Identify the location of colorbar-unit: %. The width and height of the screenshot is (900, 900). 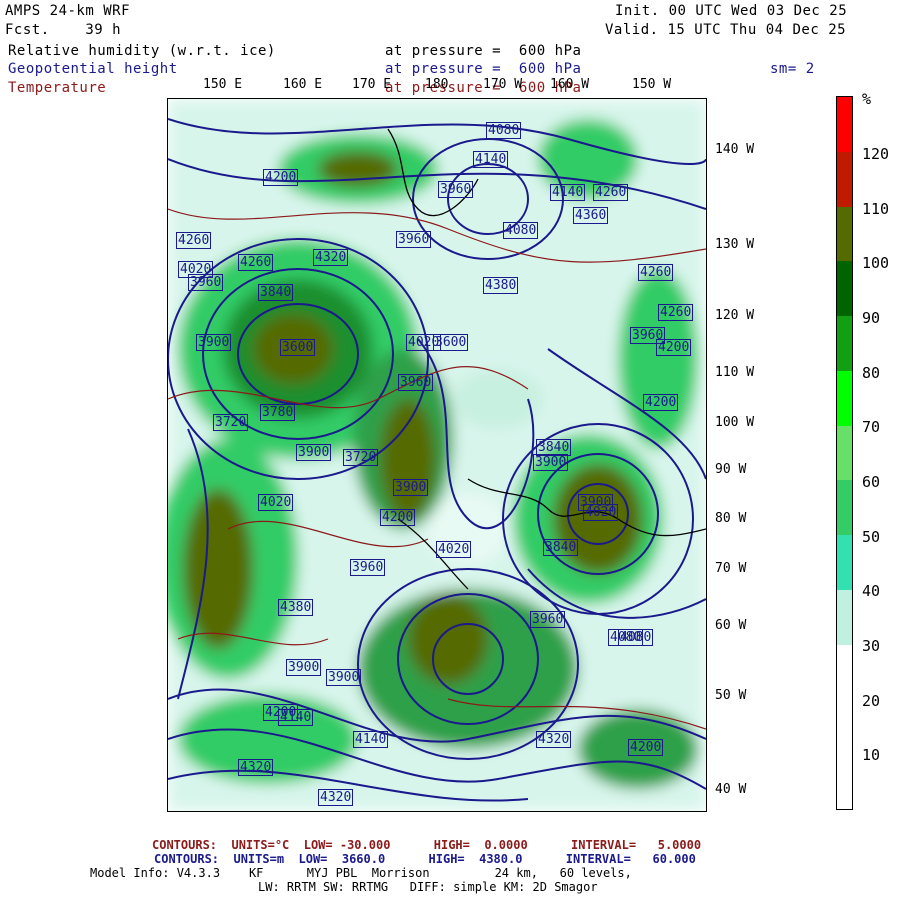
(867, 99).